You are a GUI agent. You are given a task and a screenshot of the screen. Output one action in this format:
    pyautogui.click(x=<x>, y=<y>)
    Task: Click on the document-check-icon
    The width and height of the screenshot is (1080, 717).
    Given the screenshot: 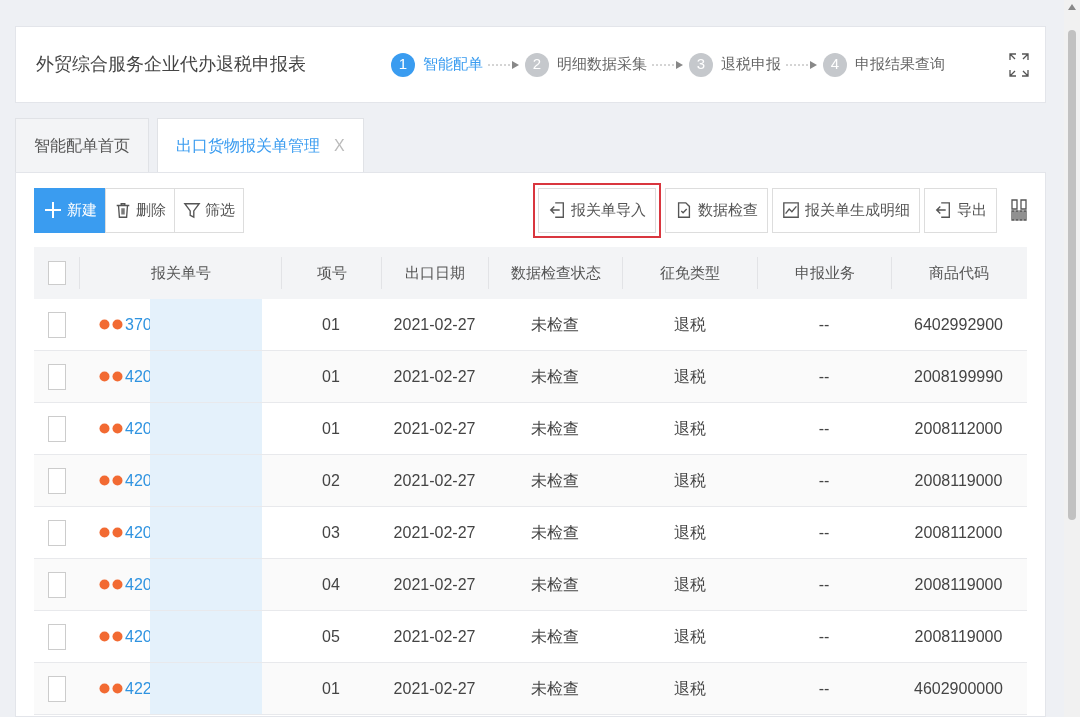 What is the action you would take?
    pyautogui.click(x=684, y=210)
    